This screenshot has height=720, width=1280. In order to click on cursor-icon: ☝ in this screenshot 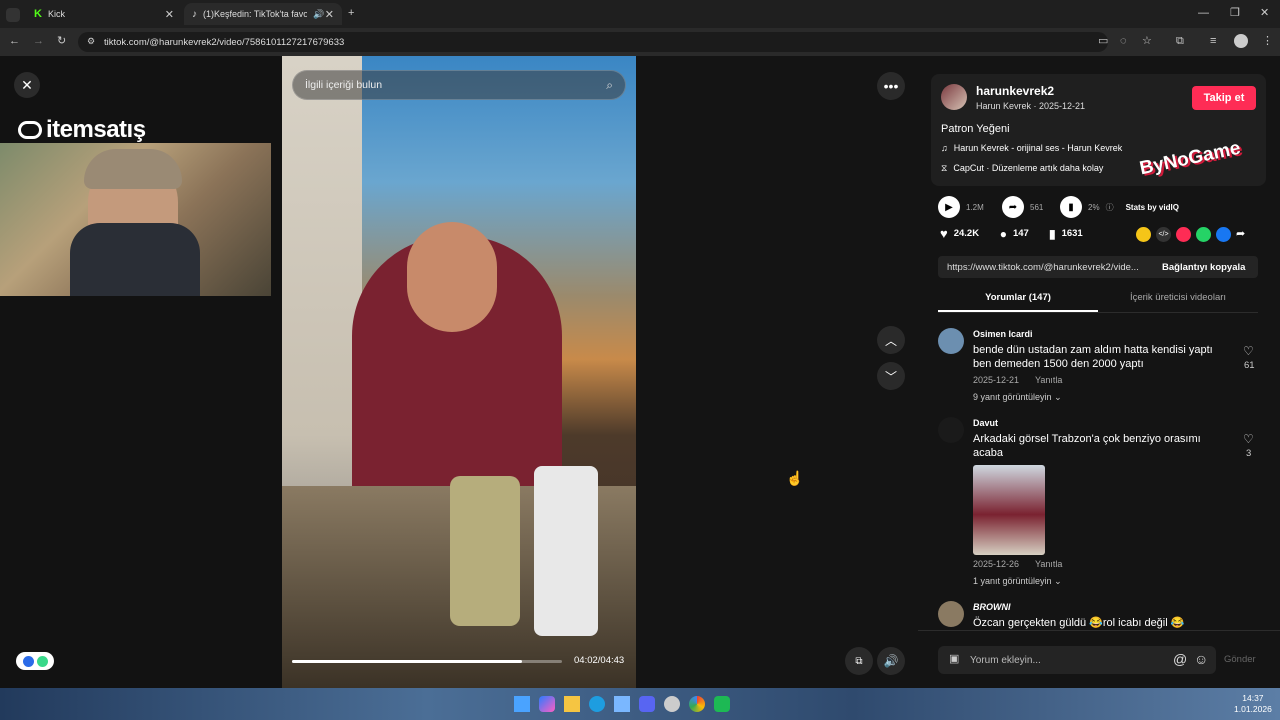, I will do `click(795, 478)`.